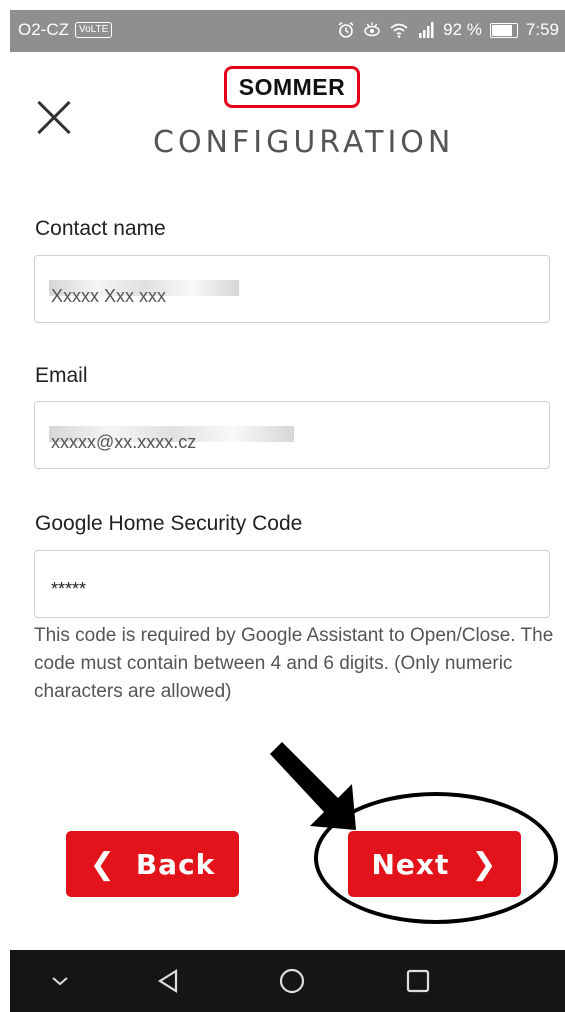 This screenshot has width=565, height=1012. What do you see at coordinates (426, 30) in the screenshot?
I see `signal-icon` at bounding box center [426, 30].